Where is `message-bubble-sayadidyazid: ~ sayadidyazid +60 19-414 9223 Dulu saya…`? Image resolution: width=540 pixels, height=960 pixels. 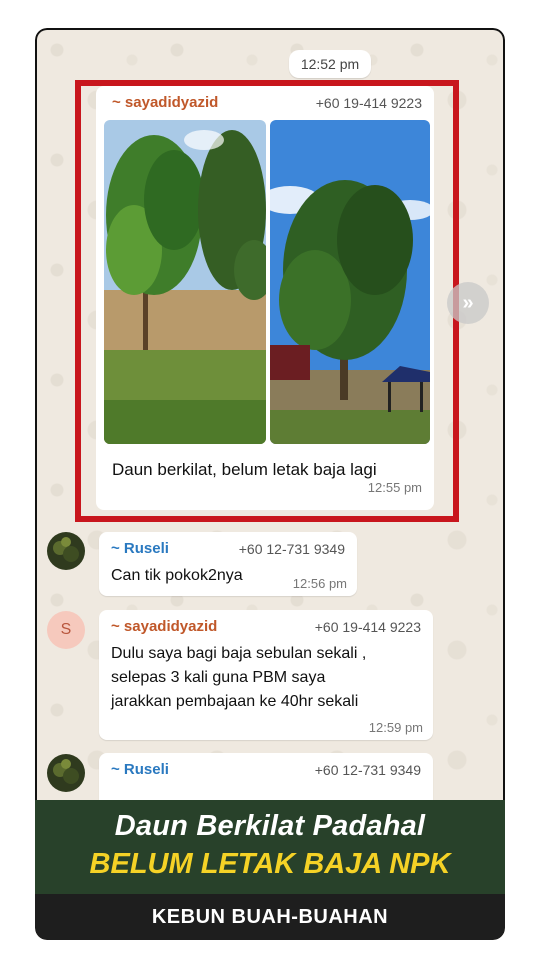 message-bubble-sayadidyazid: ~ sayadidyazid +60 19-414 9223 Dulu saya… is located at coordinates (266, 675).